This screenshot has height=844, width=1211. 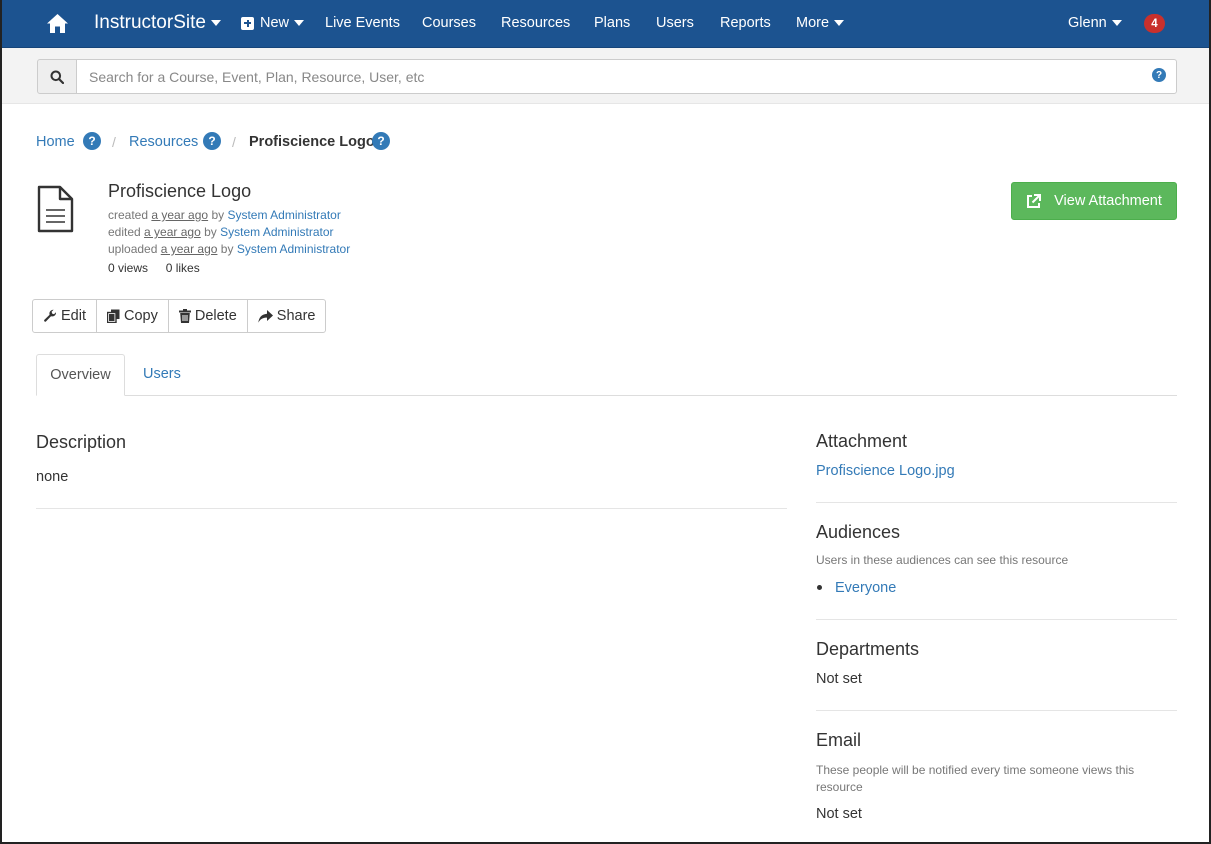 I want to click on trash-icon, so click(x=184, y=316).